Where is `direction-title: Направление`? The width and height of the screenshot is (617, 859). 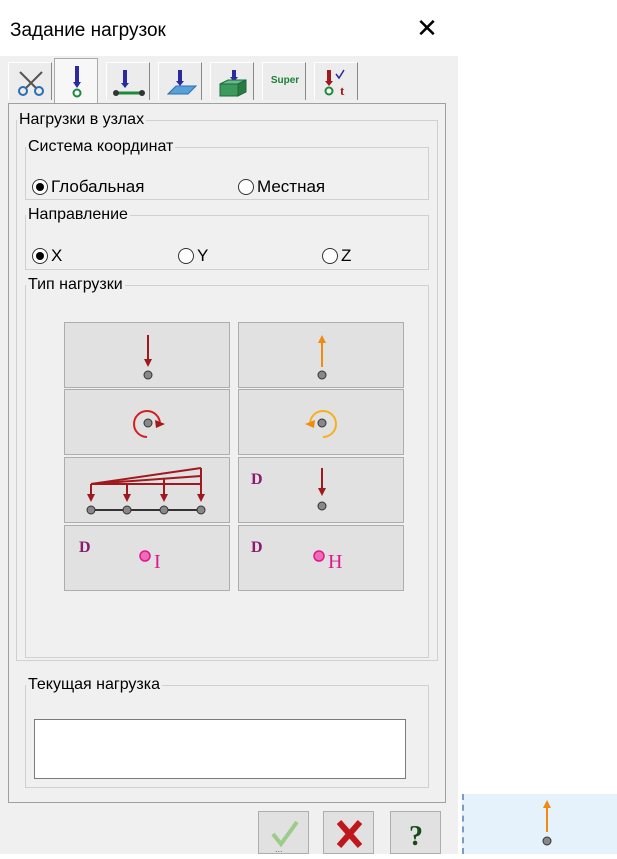
direction-title: Направление is located at coordinates (78, 214).